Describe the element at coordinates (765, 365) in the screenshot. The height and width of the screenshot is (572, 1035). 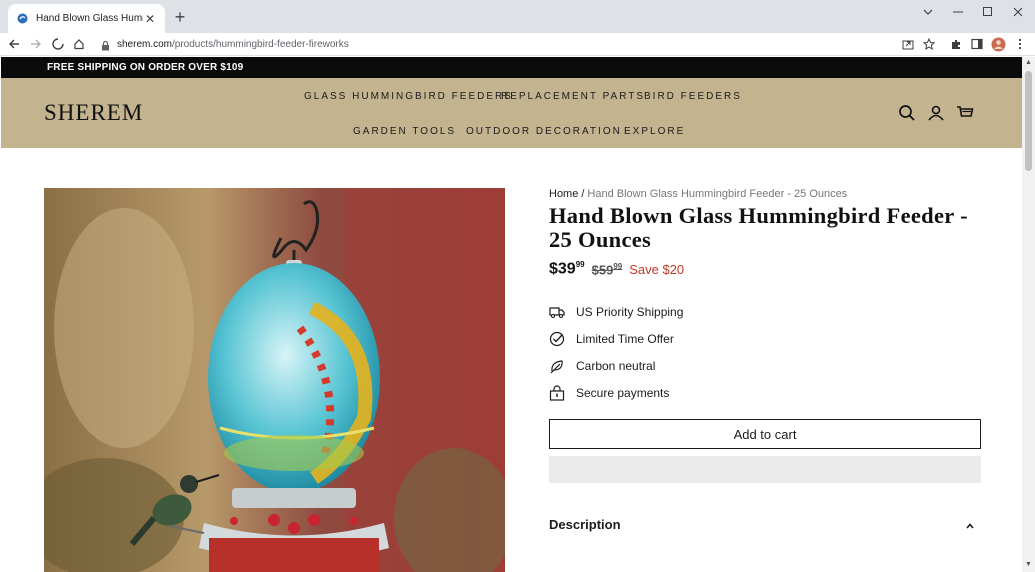
I see `feature-item: Carbon neutral` at that location.